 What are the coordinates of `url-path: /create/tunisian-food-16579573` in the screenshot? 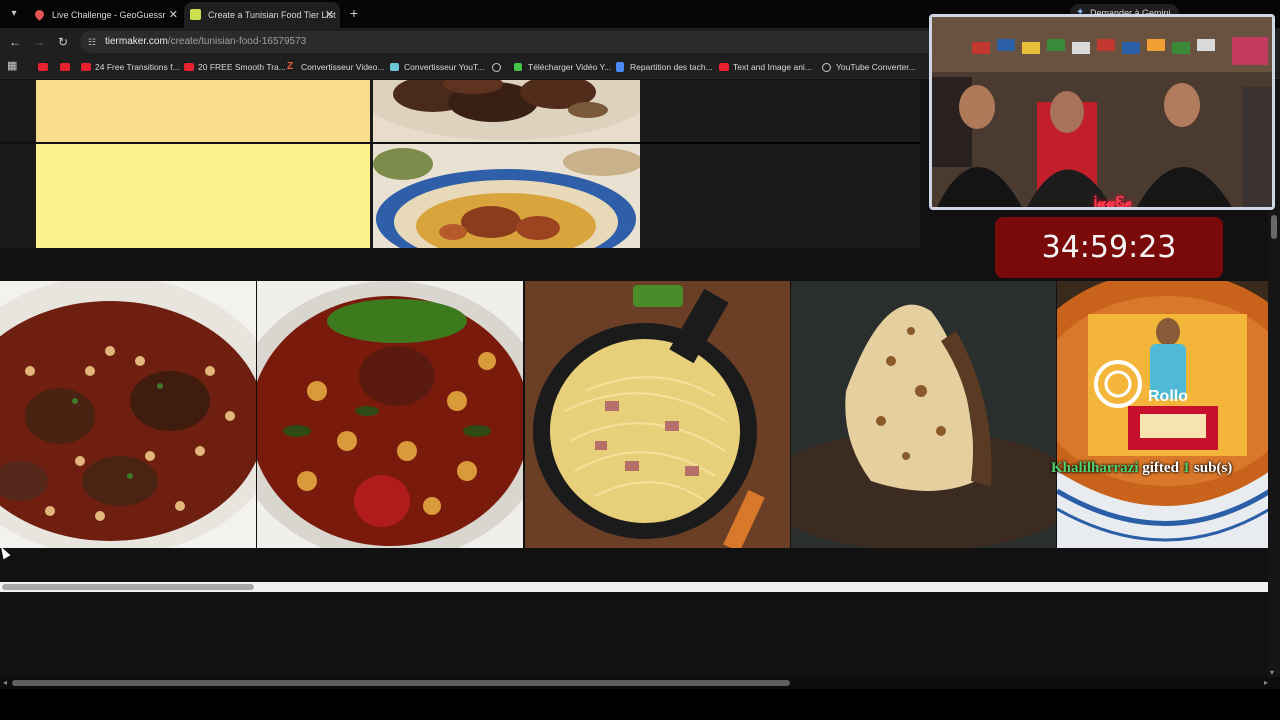 It's located at (237, 41).